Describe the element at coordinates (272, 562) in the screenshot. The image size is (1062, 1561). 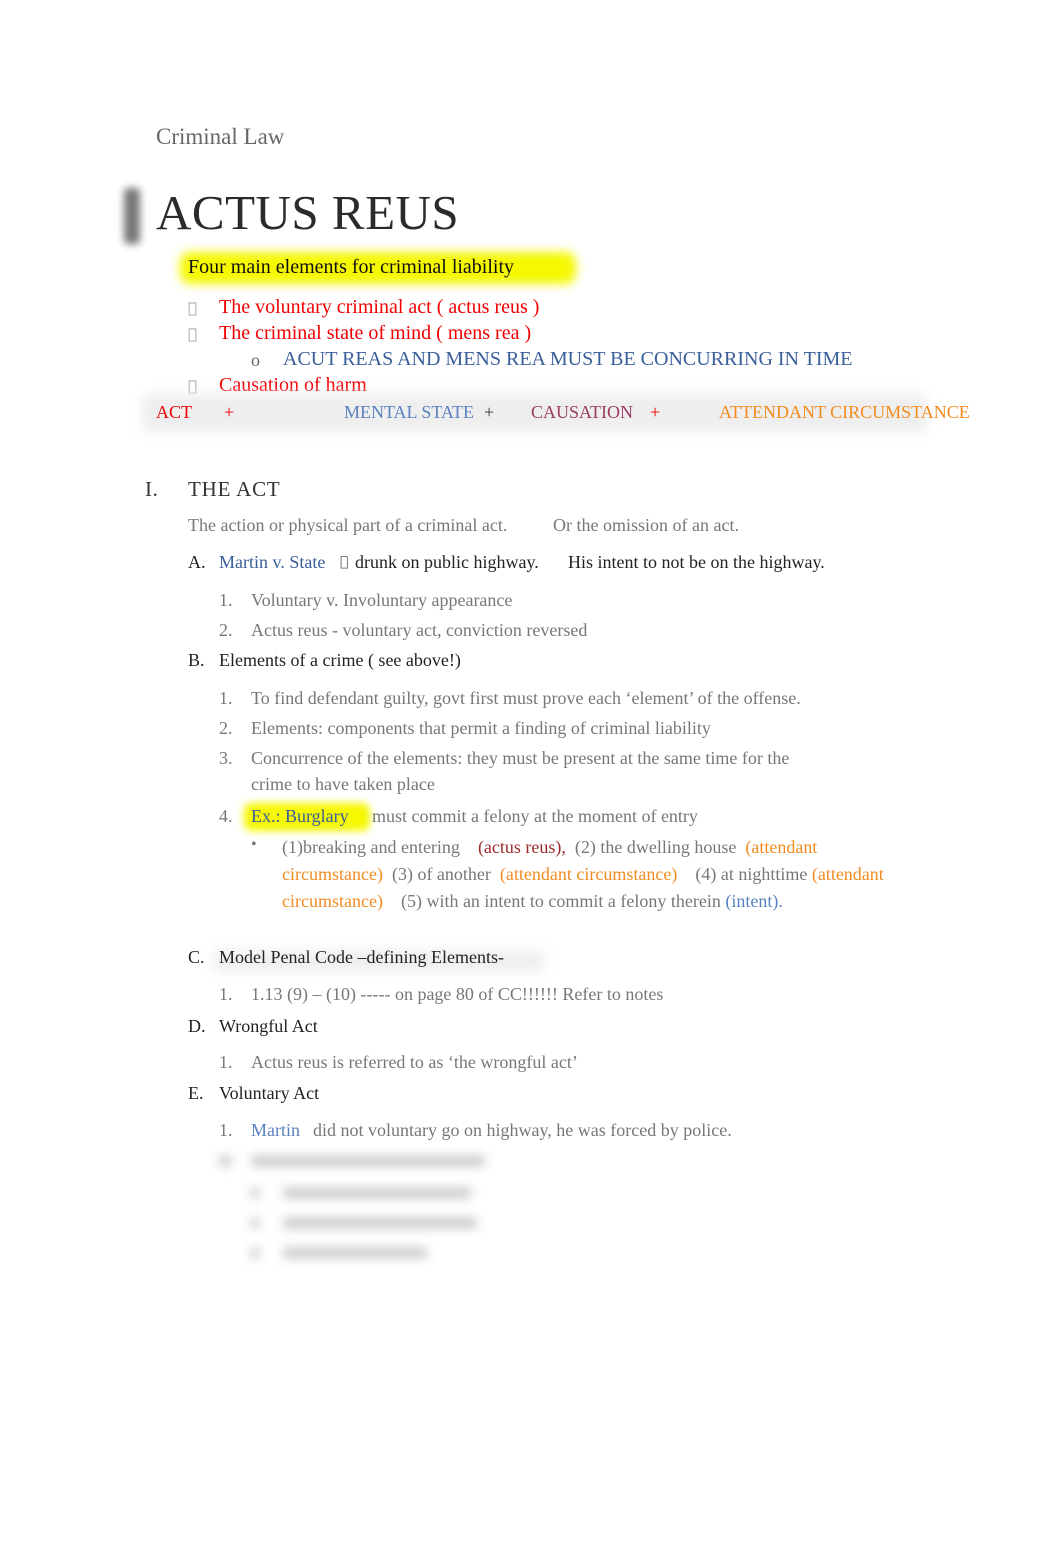
I see `case-name: Martin v. State` at that location.